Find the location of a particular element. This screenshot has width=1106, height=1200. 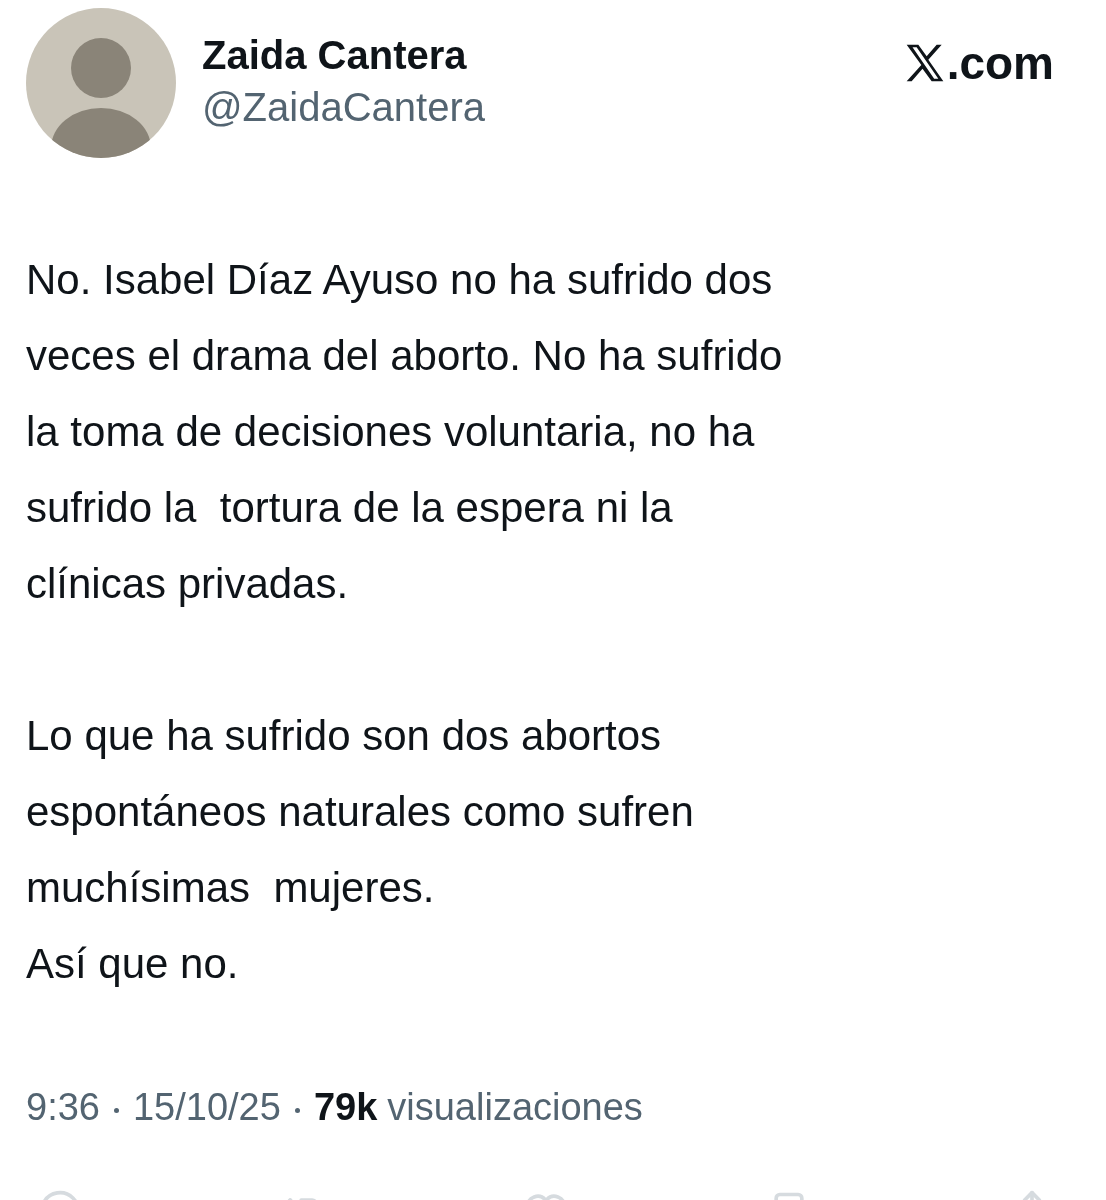

post-text-line: Lo que ha sufrido son dos abortos is located at coordinates (344, 736).